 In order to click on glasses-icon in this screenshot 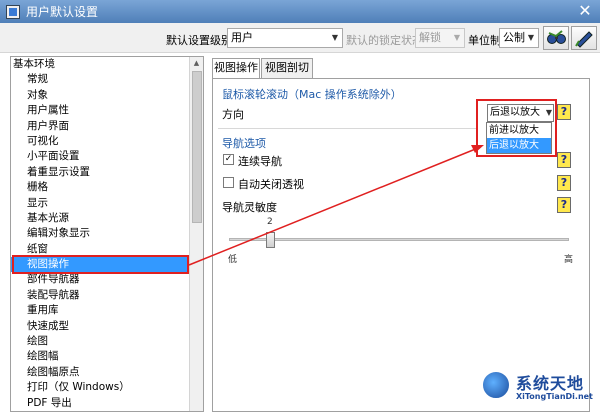, I will do `click(556, 37)`.